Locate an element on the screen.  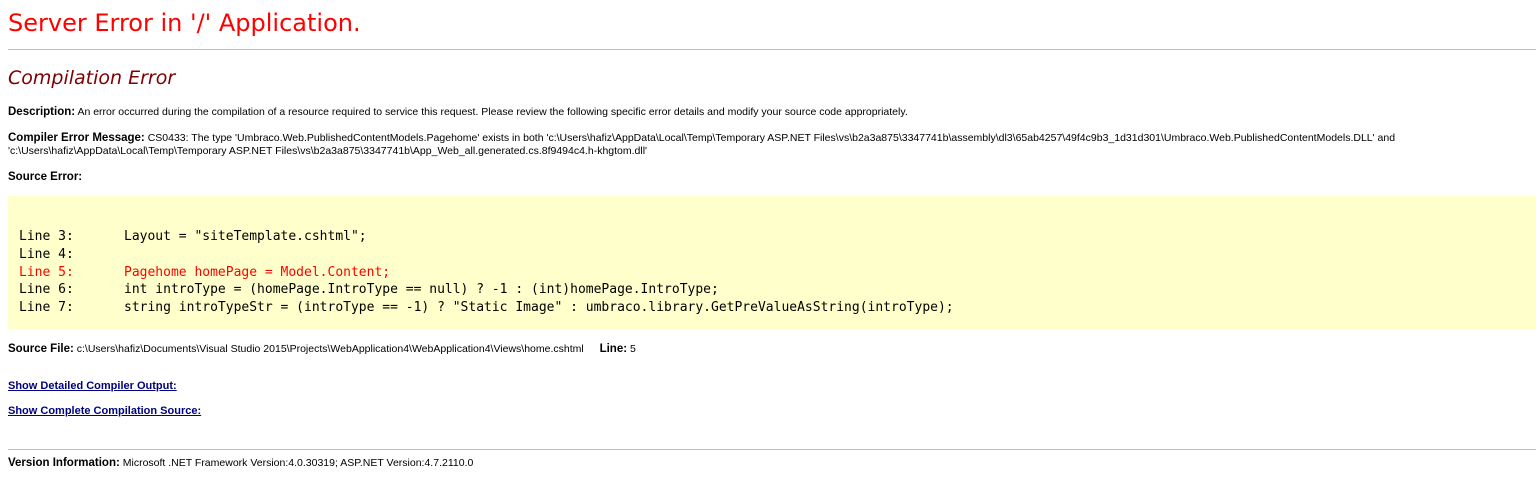
code-line-4: Line 4: is located at coordinates (777, 255).